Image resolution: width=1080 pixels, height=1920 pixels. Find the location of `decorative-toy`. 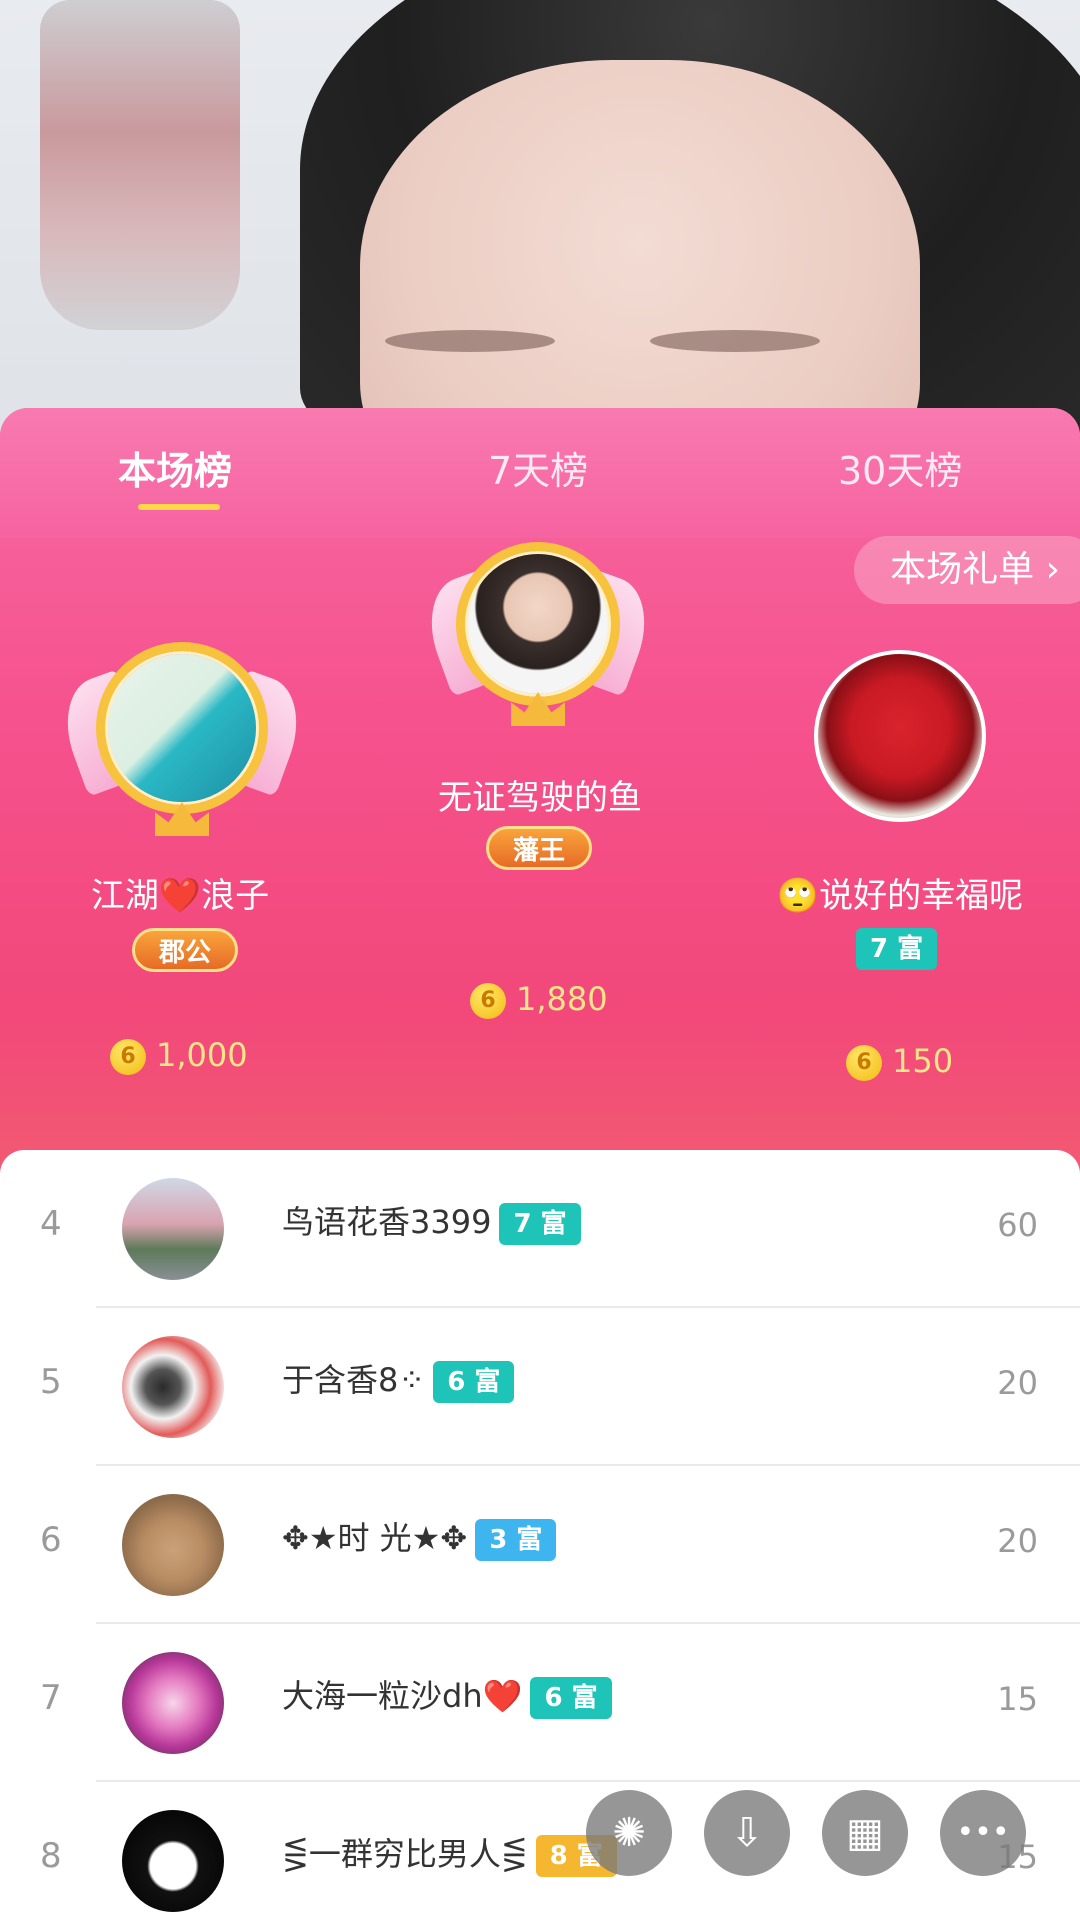

decorative-toy is located at coordinates (140, 165).